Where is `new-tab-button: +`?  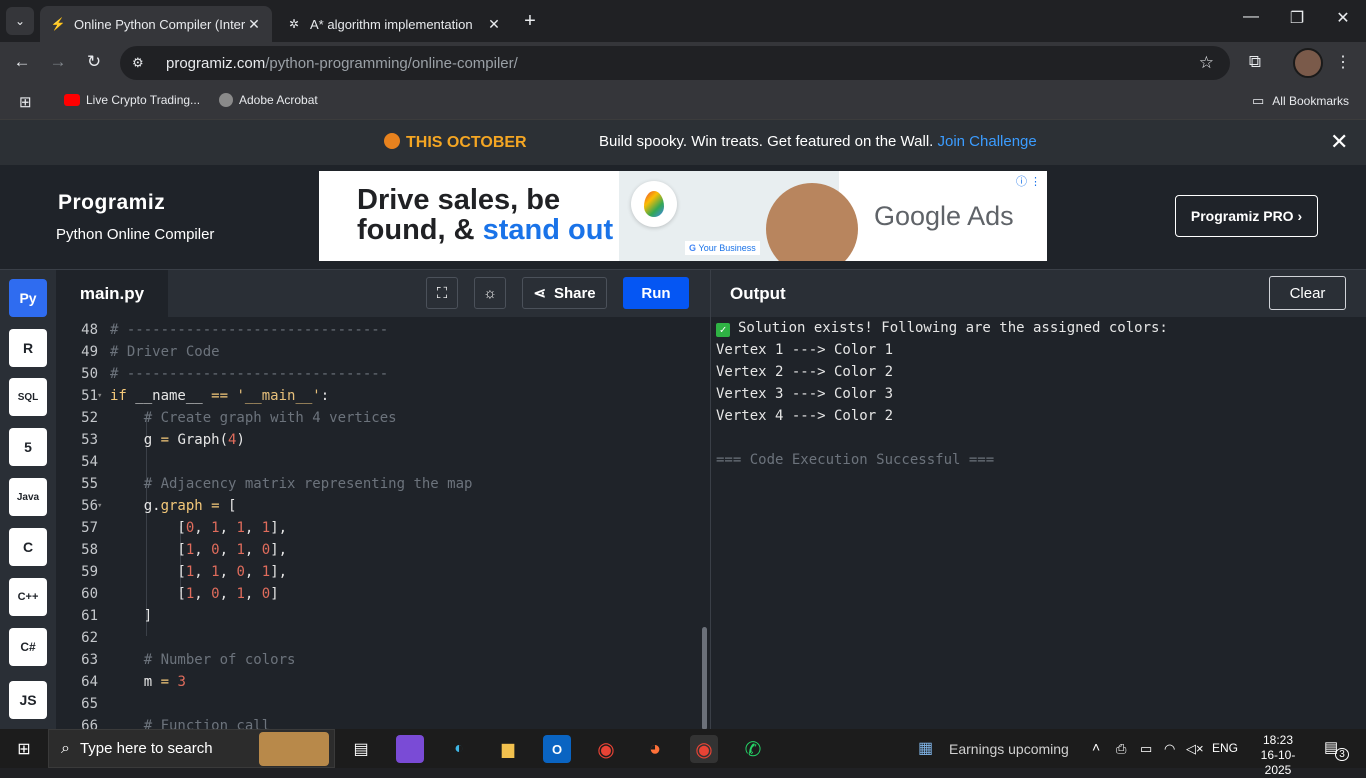
new-tab-button: + is located at coordinates (530, 21).